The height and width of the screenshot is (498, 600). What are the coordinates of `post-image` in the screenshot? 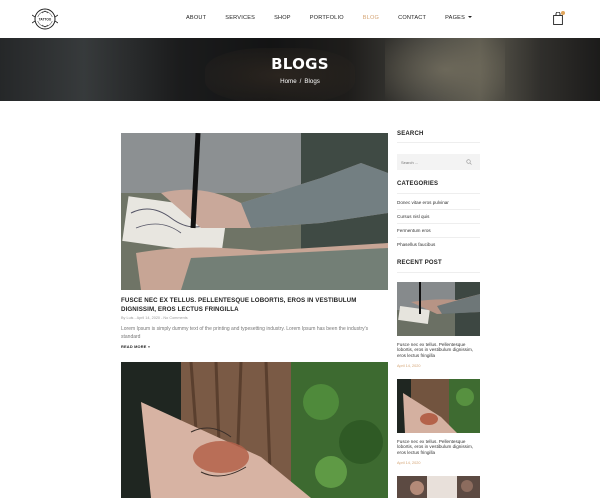 It's located at (254, 211).